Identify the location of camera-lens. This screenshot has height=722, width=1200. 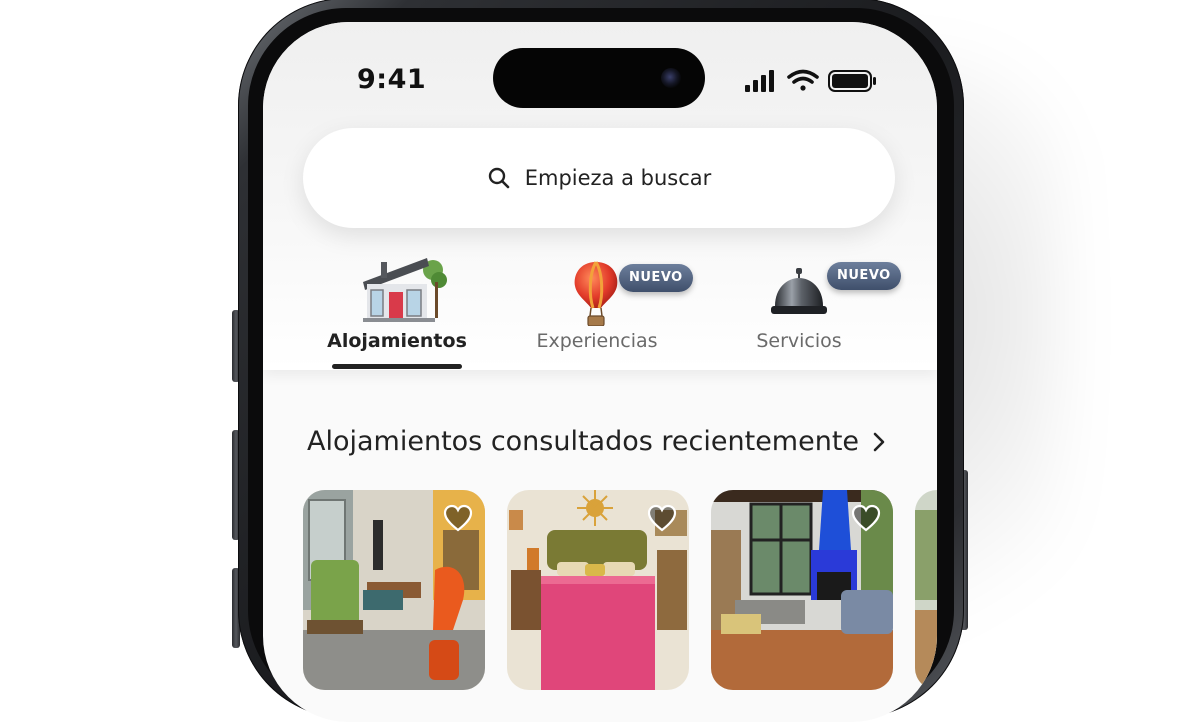
(671, 78).